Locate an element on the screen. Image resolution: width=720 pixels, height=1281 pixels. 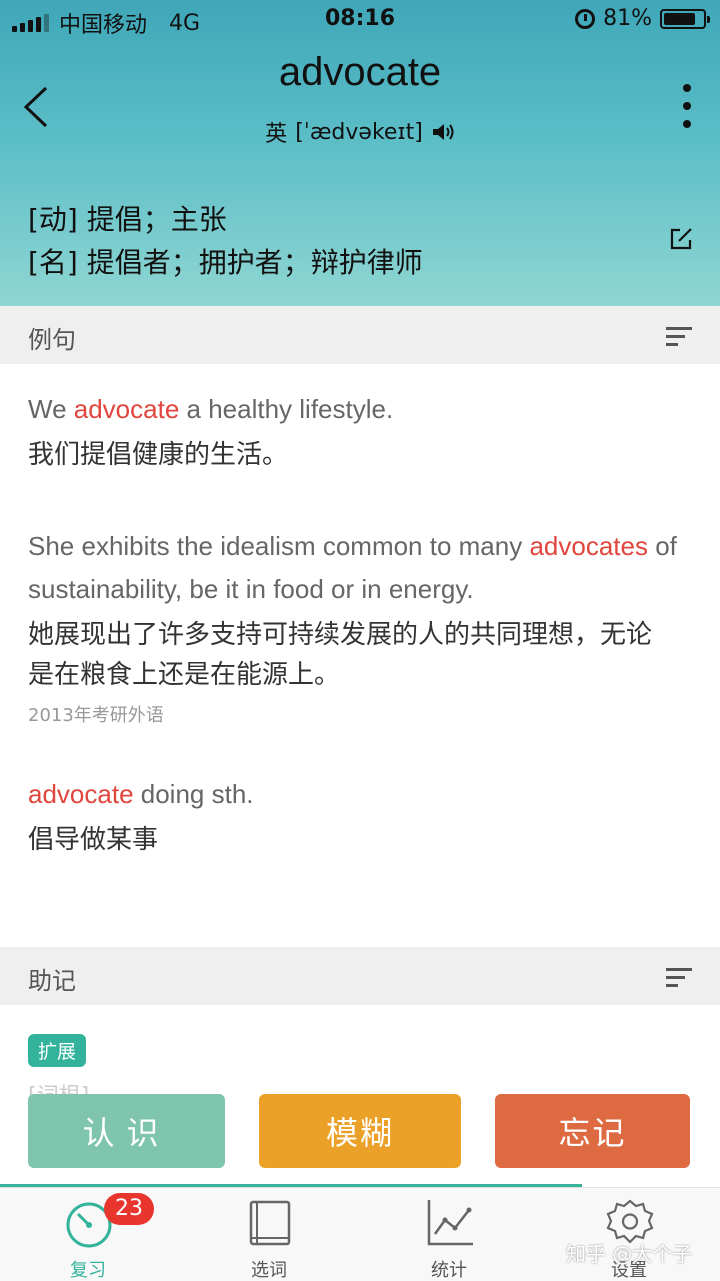
phonetic-row: 英 [ˈædvəkeɪt] is located at coordinates (360, 132).